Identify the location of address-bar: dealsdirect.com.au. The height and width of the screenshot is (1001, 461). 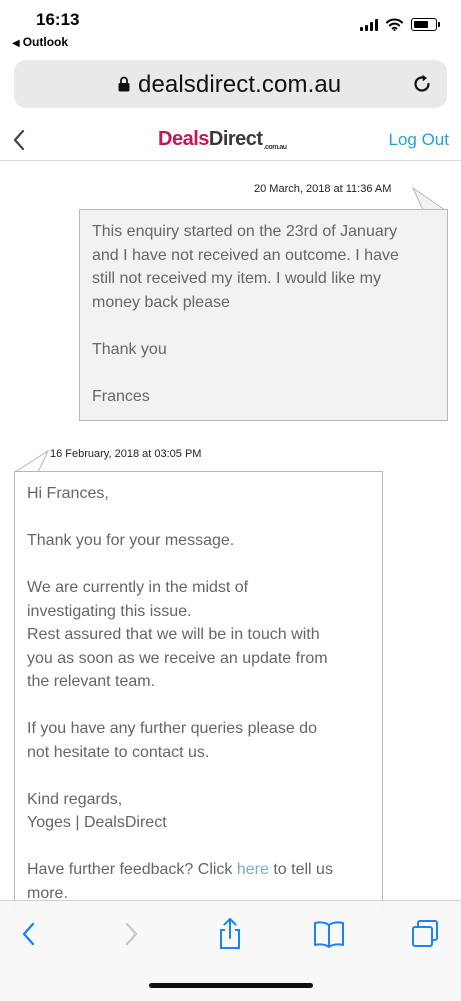
(230, 84).